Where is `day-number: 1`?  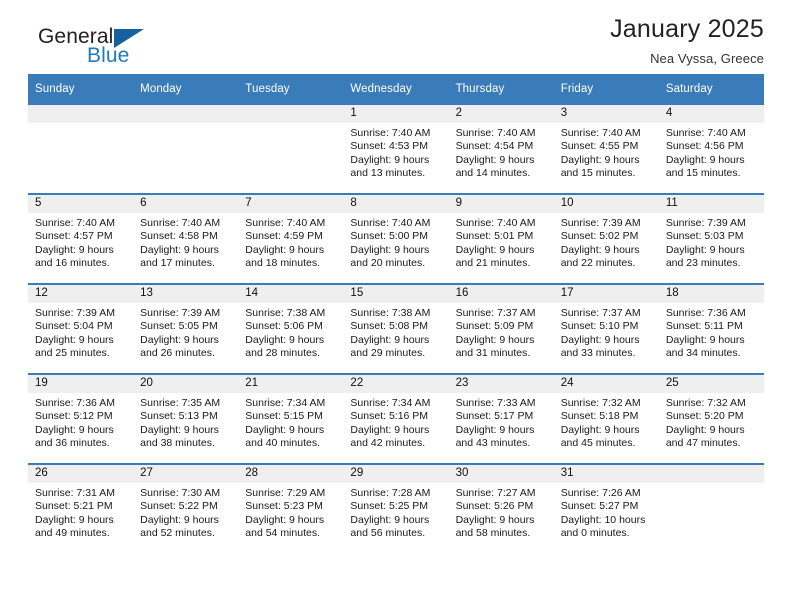
day-number: 1 is located at coordinates (396, 114).